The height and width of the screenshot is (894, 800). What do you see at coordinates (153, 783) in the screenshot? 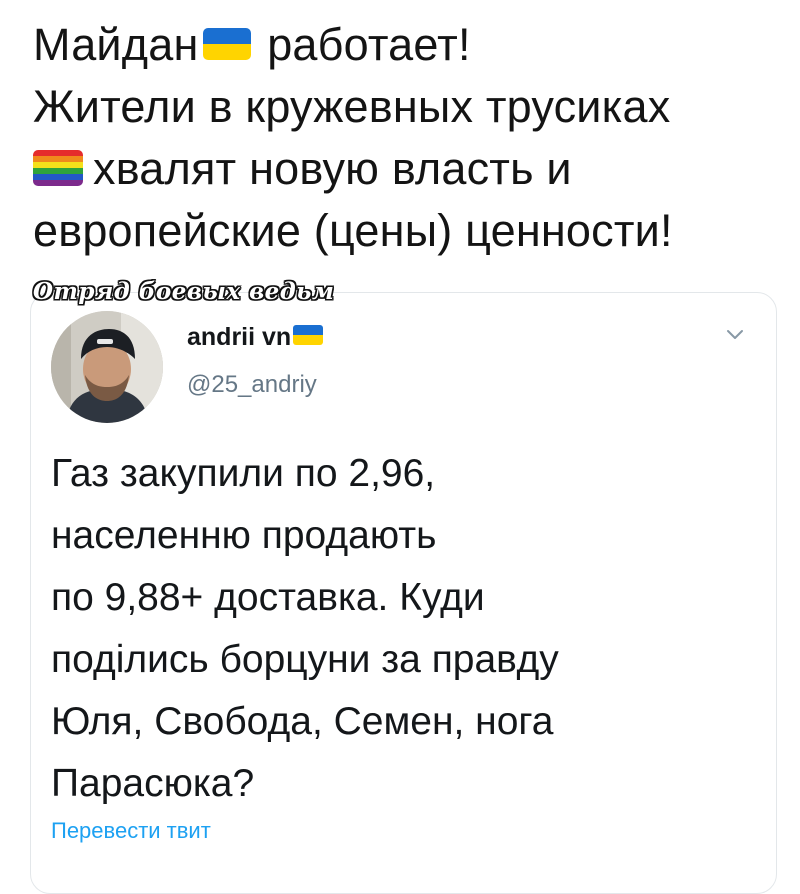
I see `tweet-text-line: Парасюка?` at bounding box center [153, 783].